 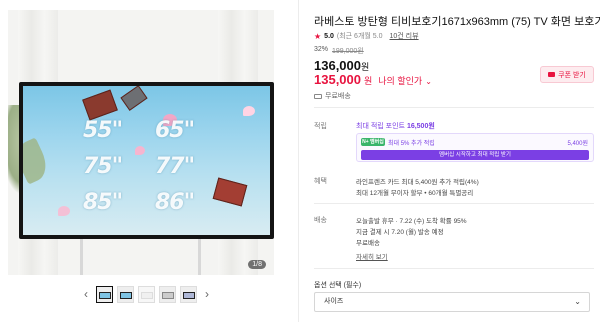 I want to click on rating-recent: (최근 6개월 5.0, so click(x=359, y=36).